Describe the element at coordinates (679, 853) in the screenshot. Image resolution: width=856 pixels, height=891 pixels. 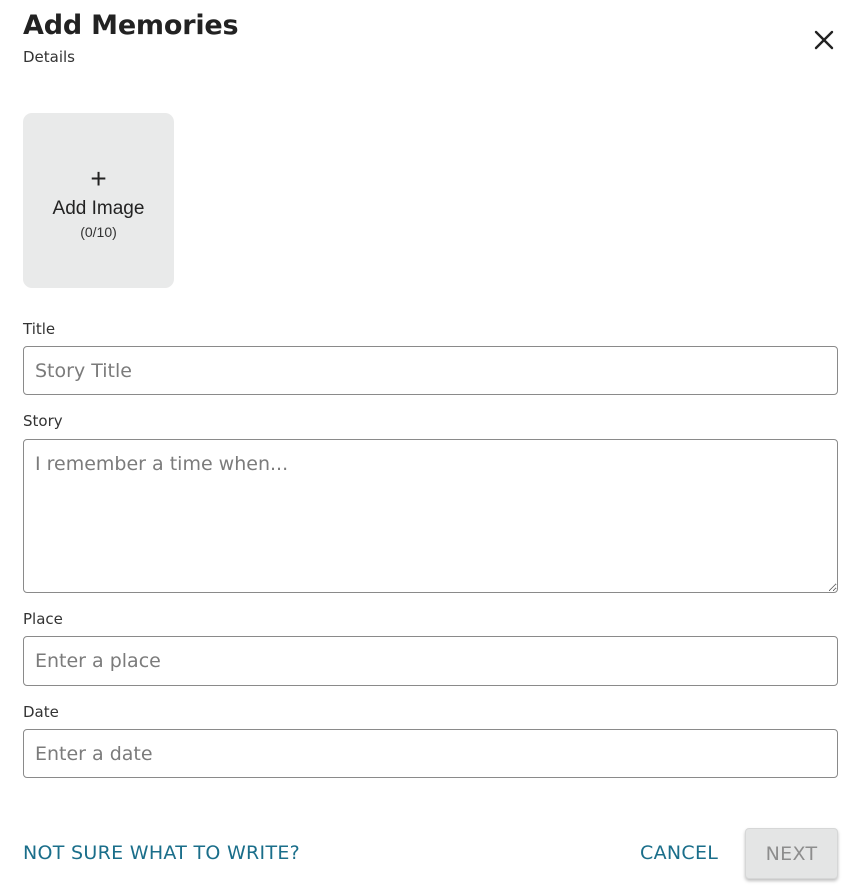
I see `cancel-button: CANCEL` at that location.